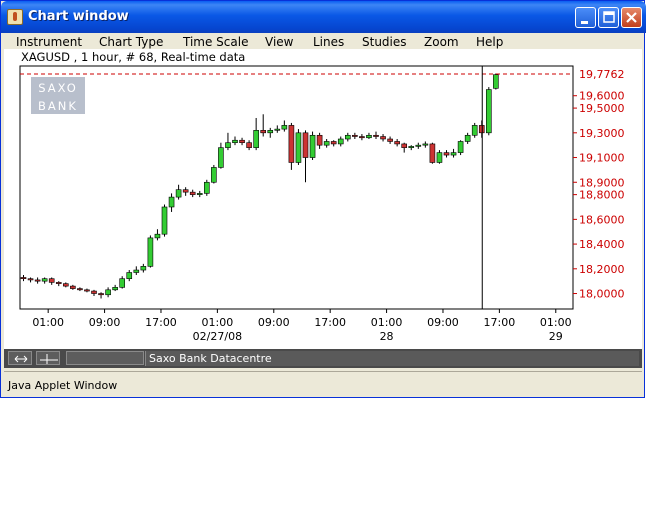 This screenshot has height=512, width=647. I want to click on y-tick-label: 19,6000, so click(602, 96).